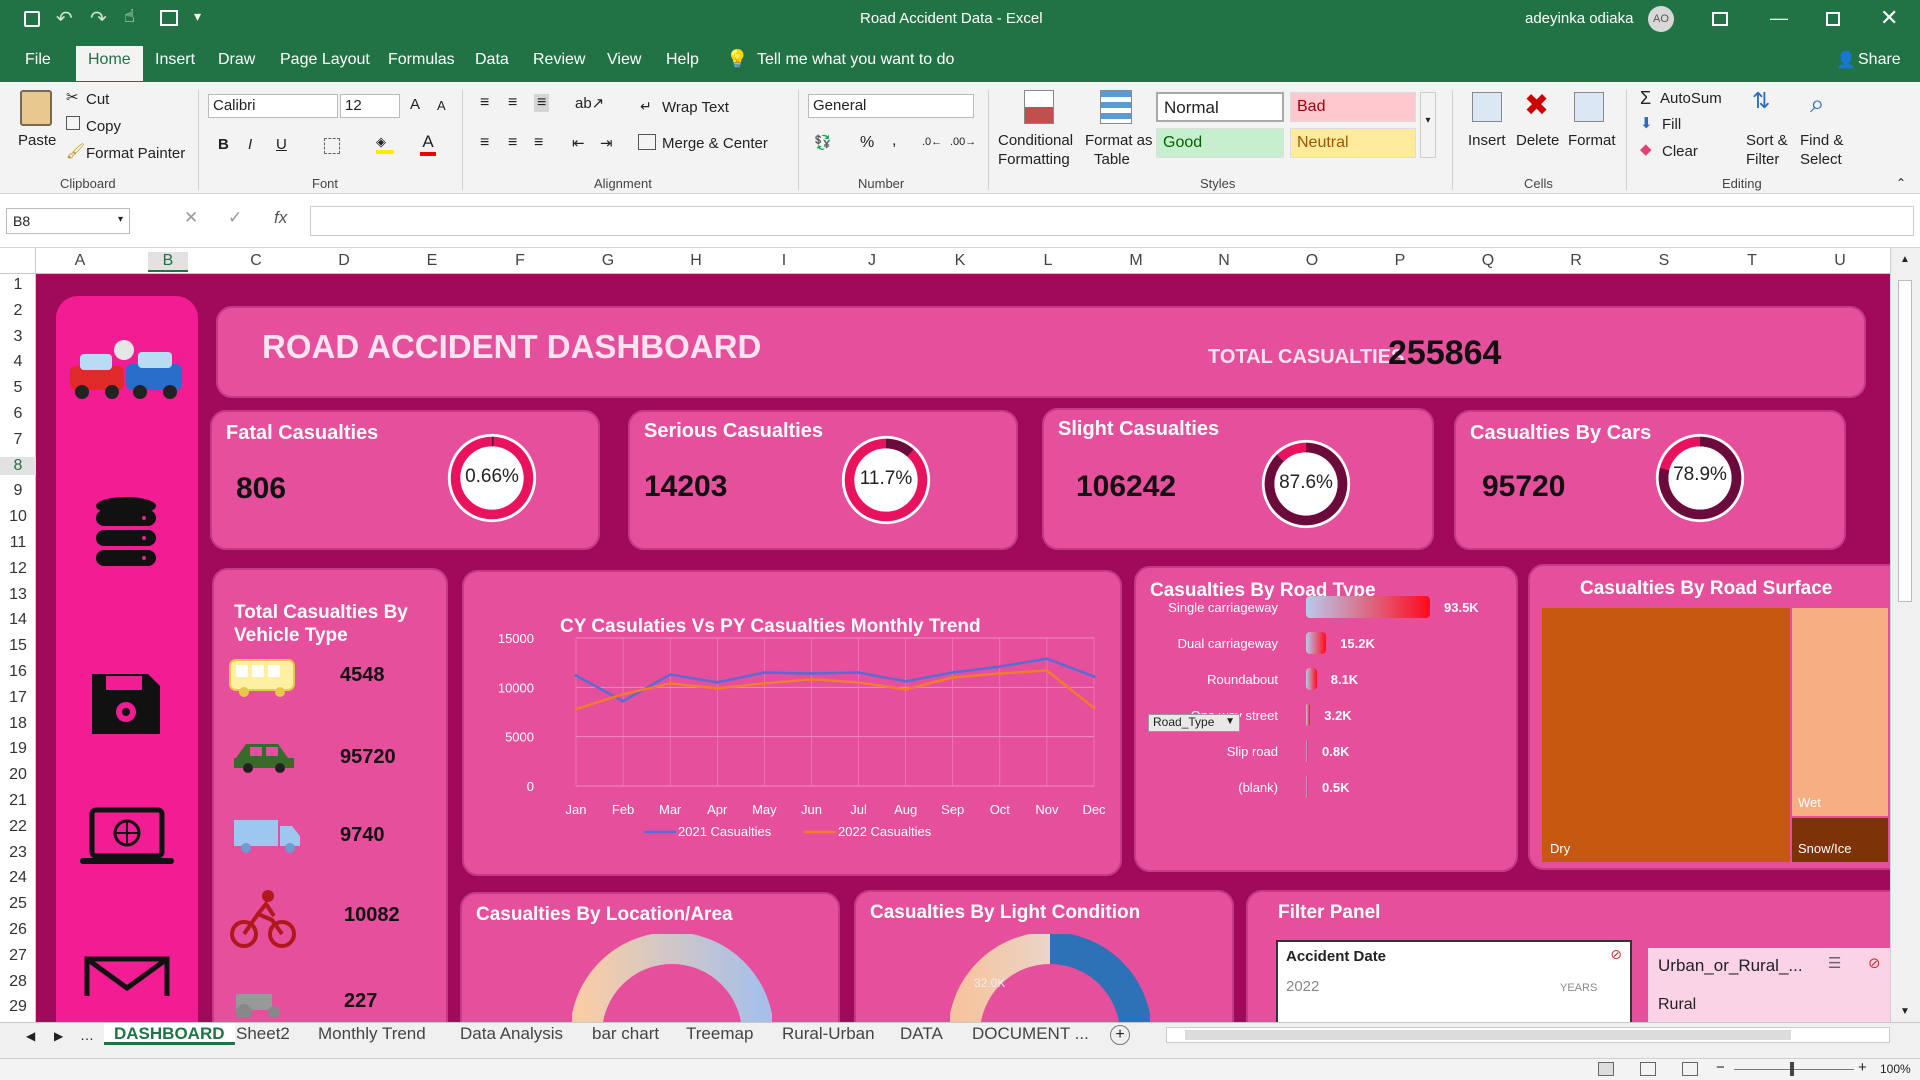 The width and height of the screenshot is (1920, 1080). I want to click on clear-filter-icon: ⊘, so click(1874, 963).